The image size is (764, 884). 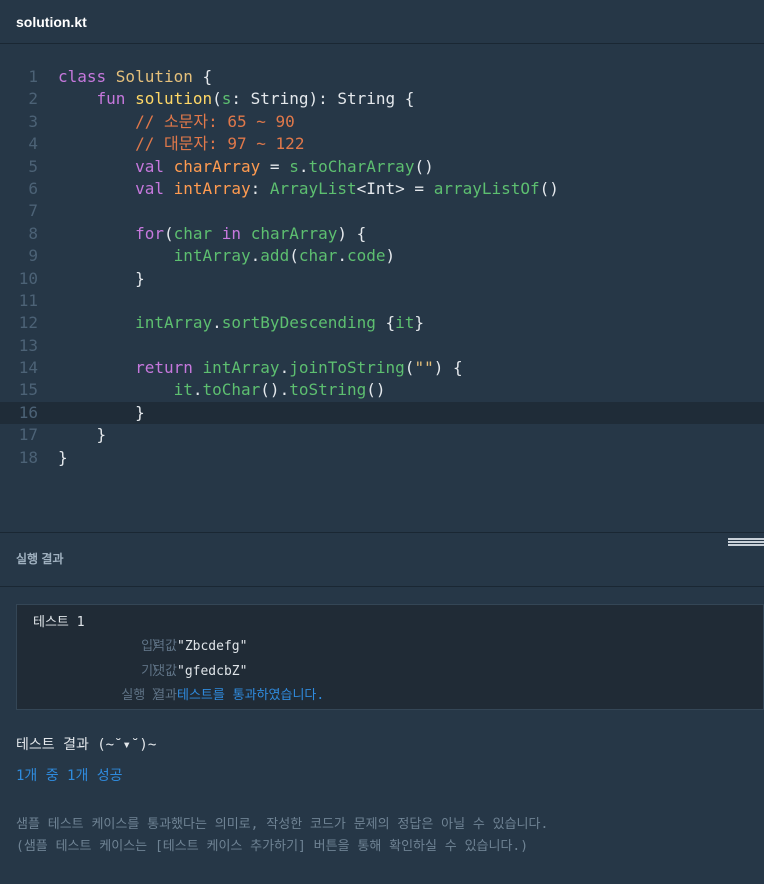 I want to click on code-line: 7, so click(x=382, y=211).